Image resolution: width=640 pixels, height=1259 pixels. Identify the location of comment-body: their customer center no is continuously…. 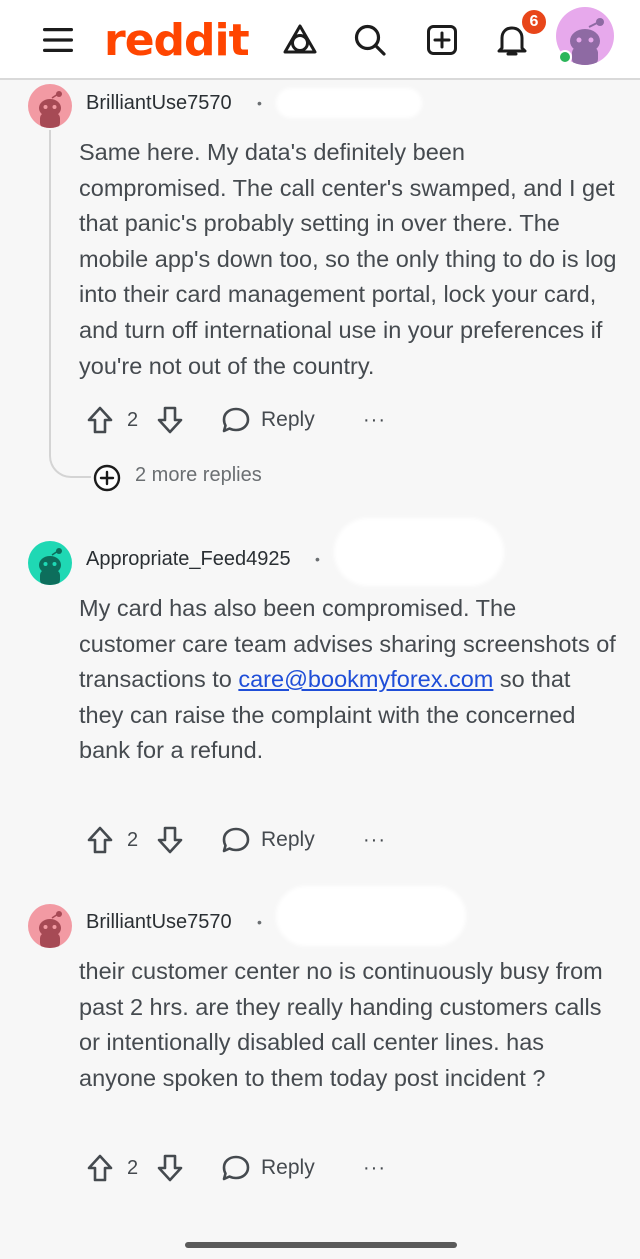
(341, 1024).